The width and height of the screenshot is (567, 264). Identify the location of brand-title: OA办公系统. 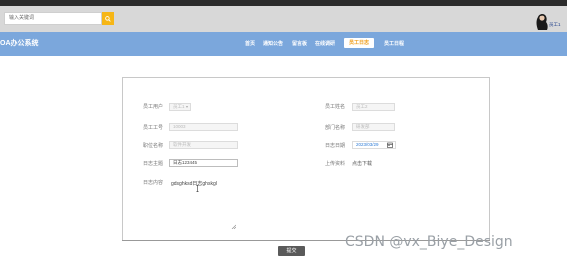
(19, 43).